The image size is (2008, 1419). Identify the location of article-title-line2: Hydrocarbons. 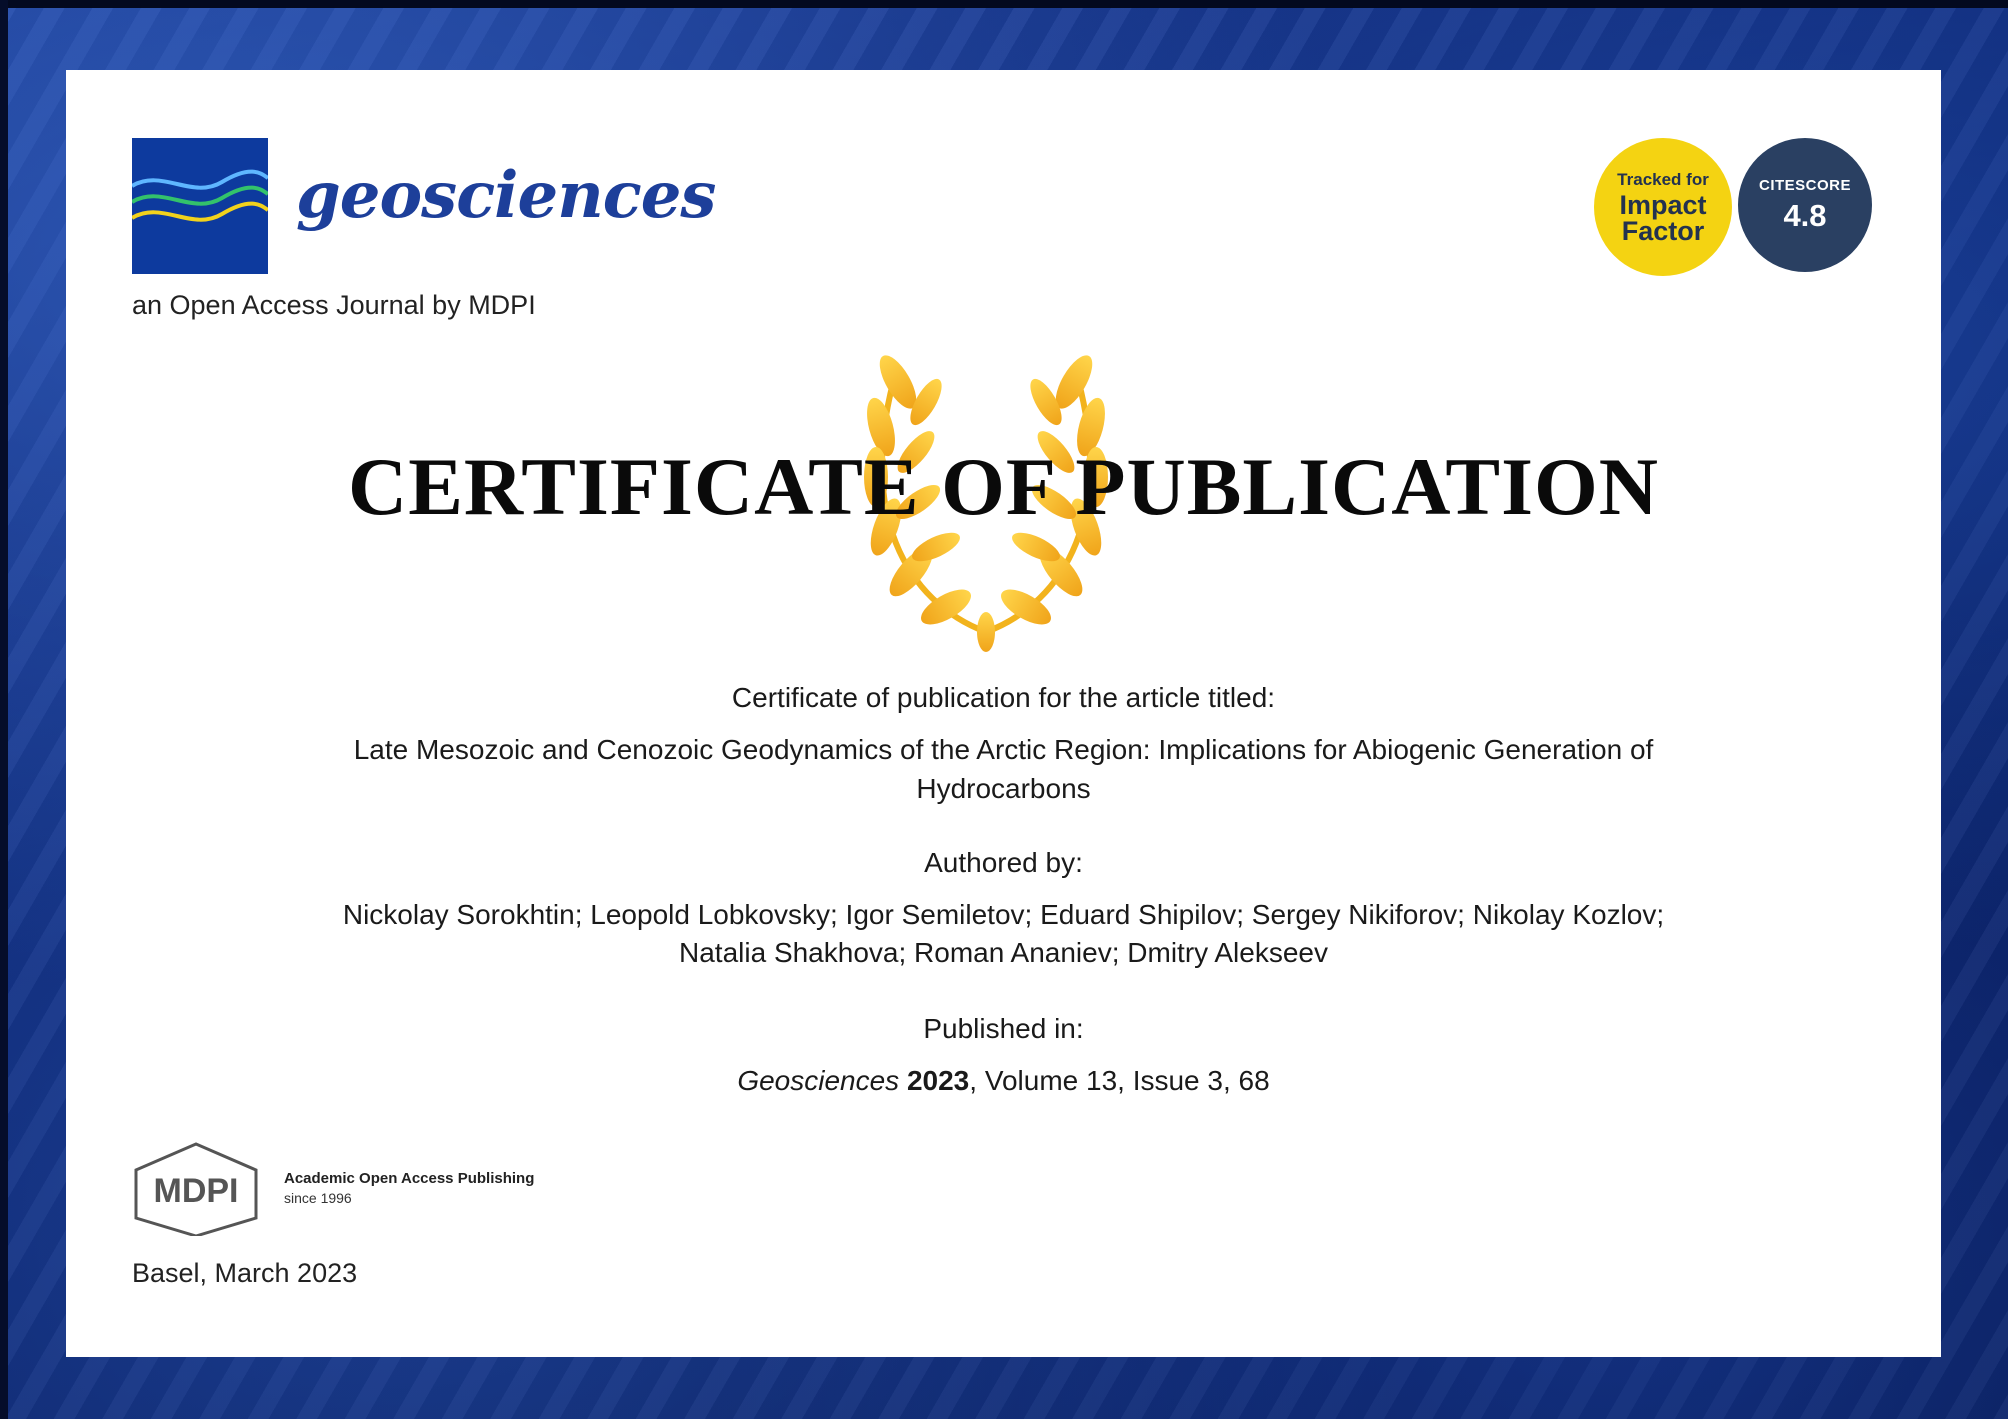
(1003, 788).